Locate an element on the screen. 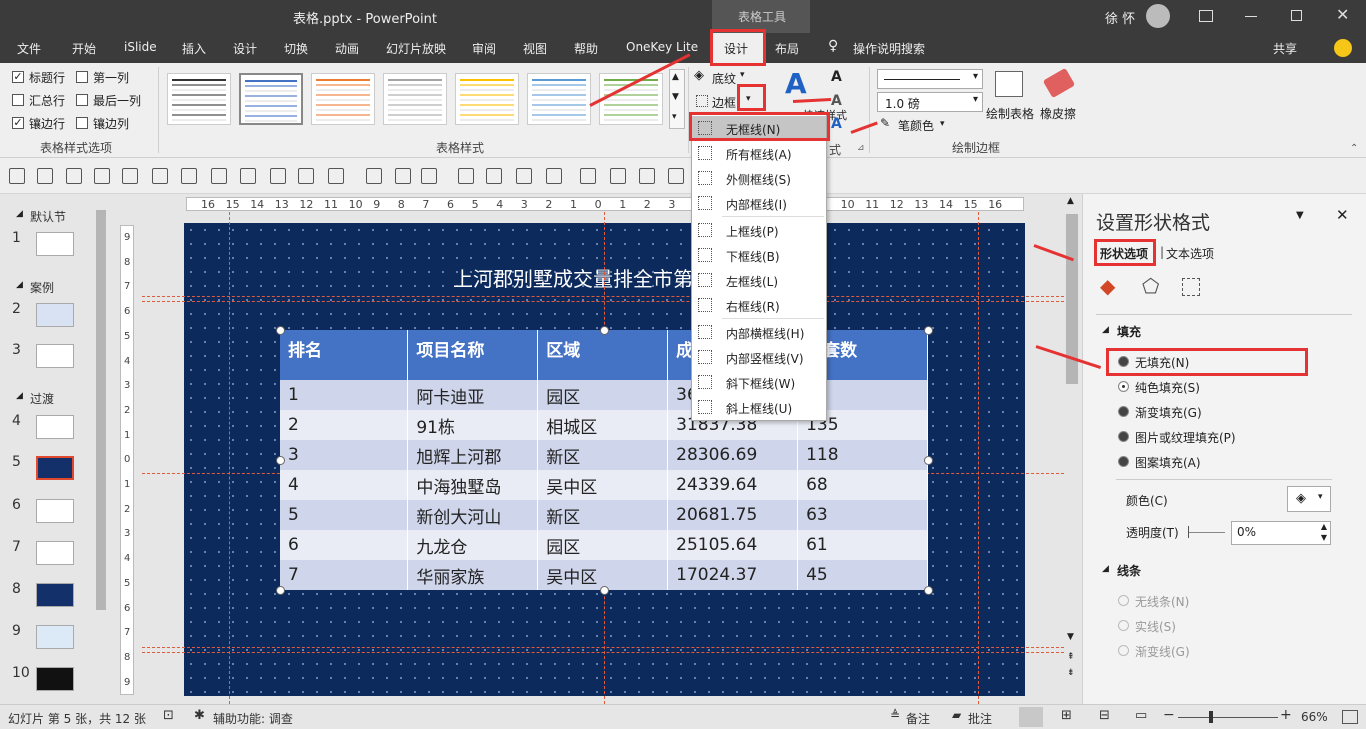  table-cell: 3 is located at coordinates (344, 455).